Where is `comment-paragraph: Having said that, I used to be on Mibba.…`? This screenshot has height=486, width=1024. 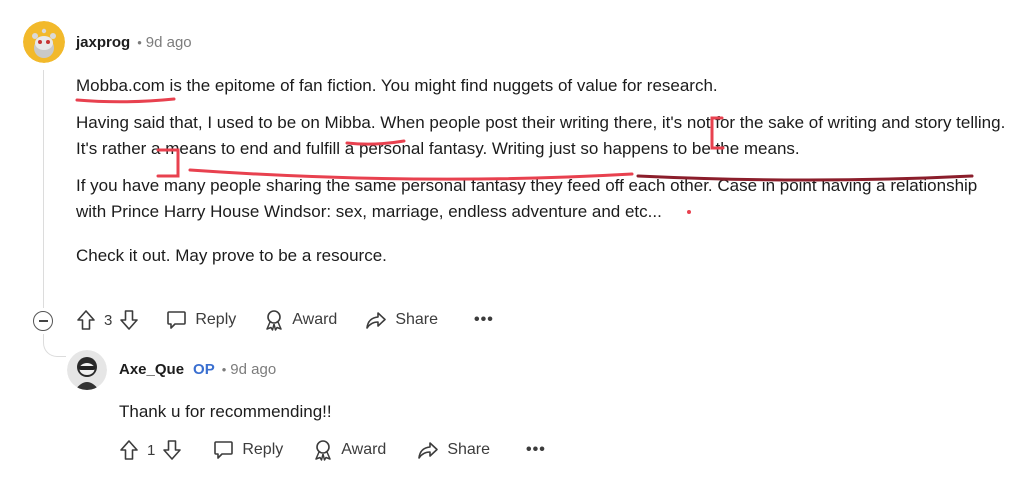 comment-paragraph: Having said that, I used to be on Mibba.… is located at coordinates (541, 135).